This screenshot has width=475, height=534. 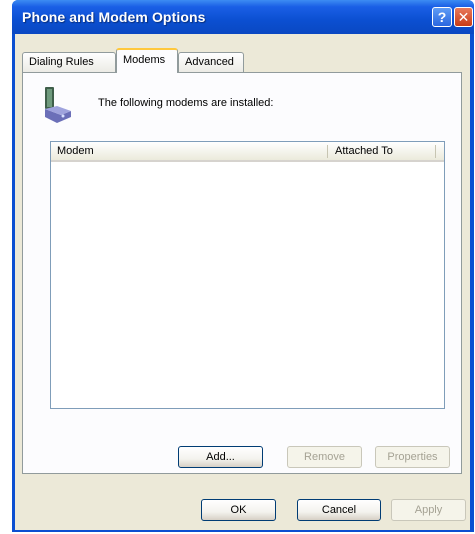 I want to click on tab-modems: Modems, so click(x=147, y=60).